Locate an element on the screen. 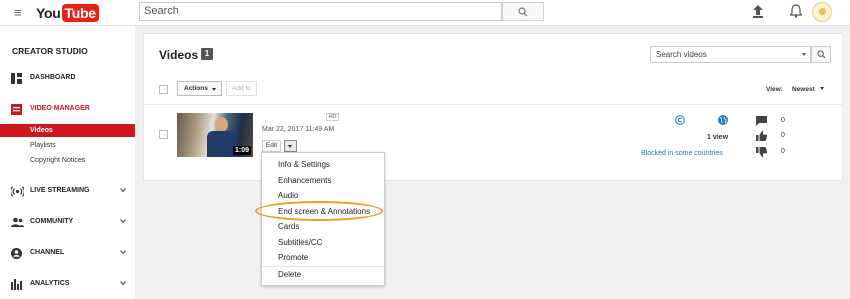  sidebar-title: CREATOR STUDIO is located at coordinates (50, 51).